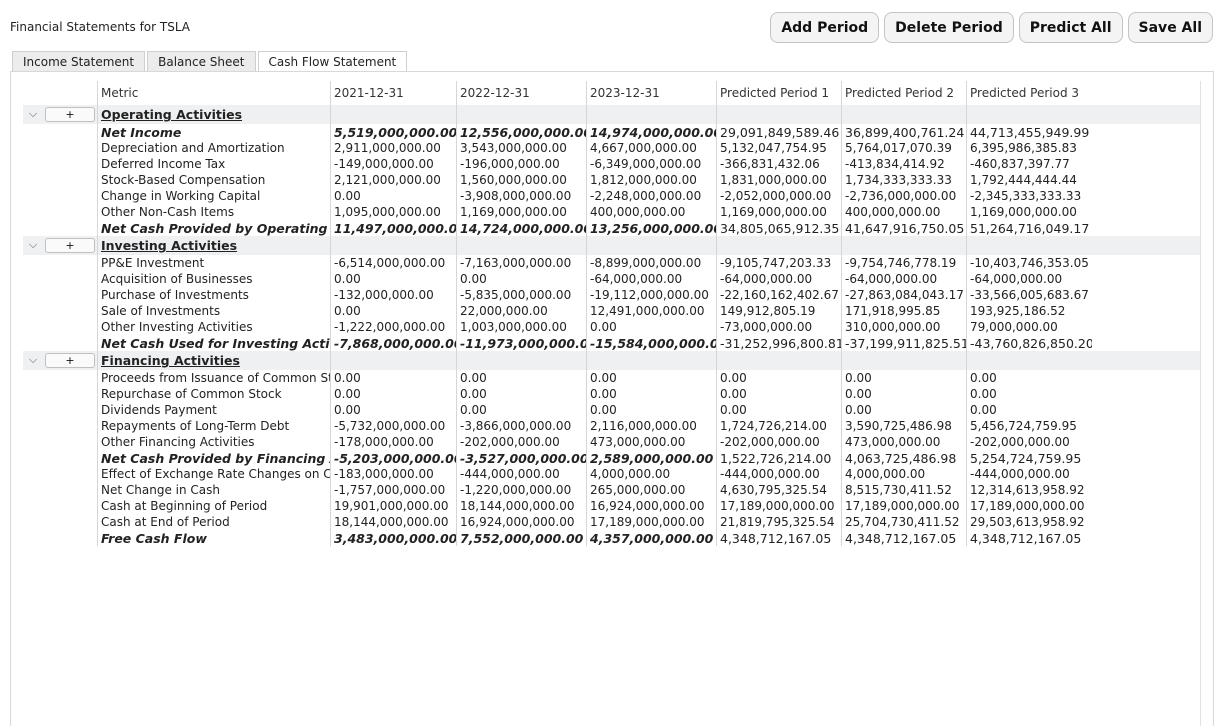 The image size is (1217, 726). What do you see at coordinates (214, 426) in the screenshot?
I see `metric-cell: Repayments of Long-Term Debt` at bounding box center [214, 426].